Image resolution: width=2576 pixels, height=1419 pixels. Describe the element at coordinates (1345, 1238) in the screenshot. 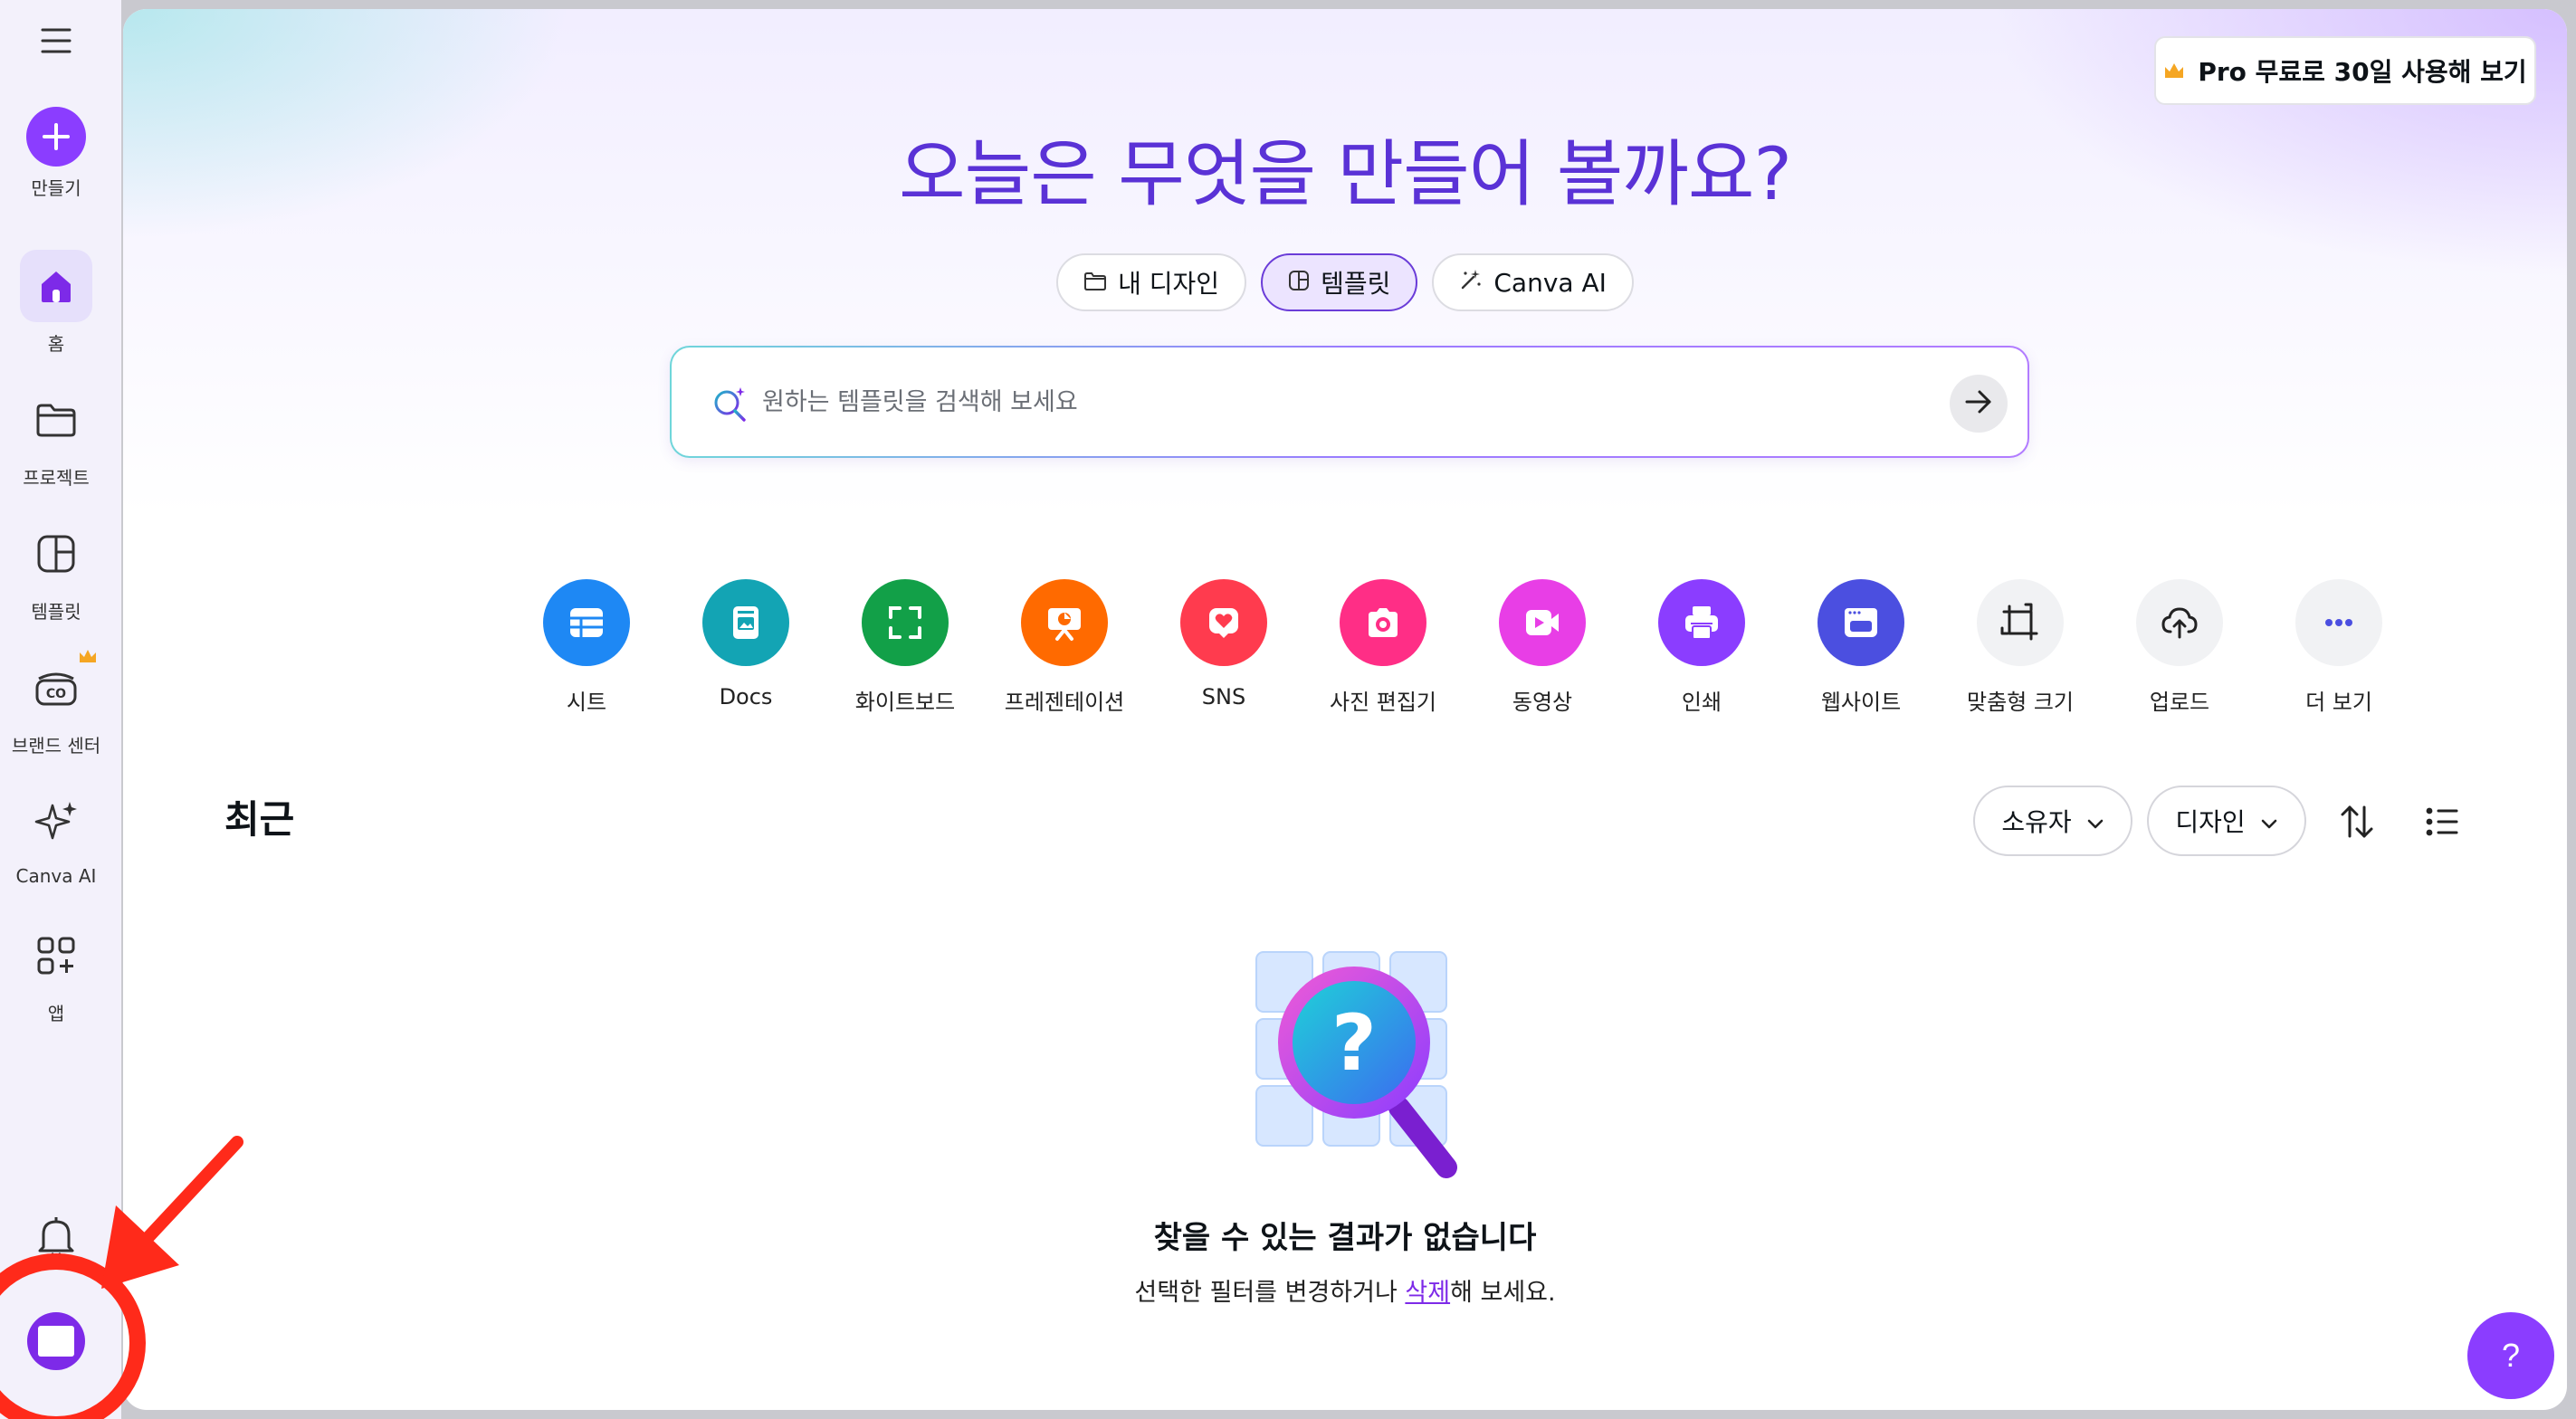

I see `empty-state-title: 찾을 수 있는 결과가 없습니다` at that location.